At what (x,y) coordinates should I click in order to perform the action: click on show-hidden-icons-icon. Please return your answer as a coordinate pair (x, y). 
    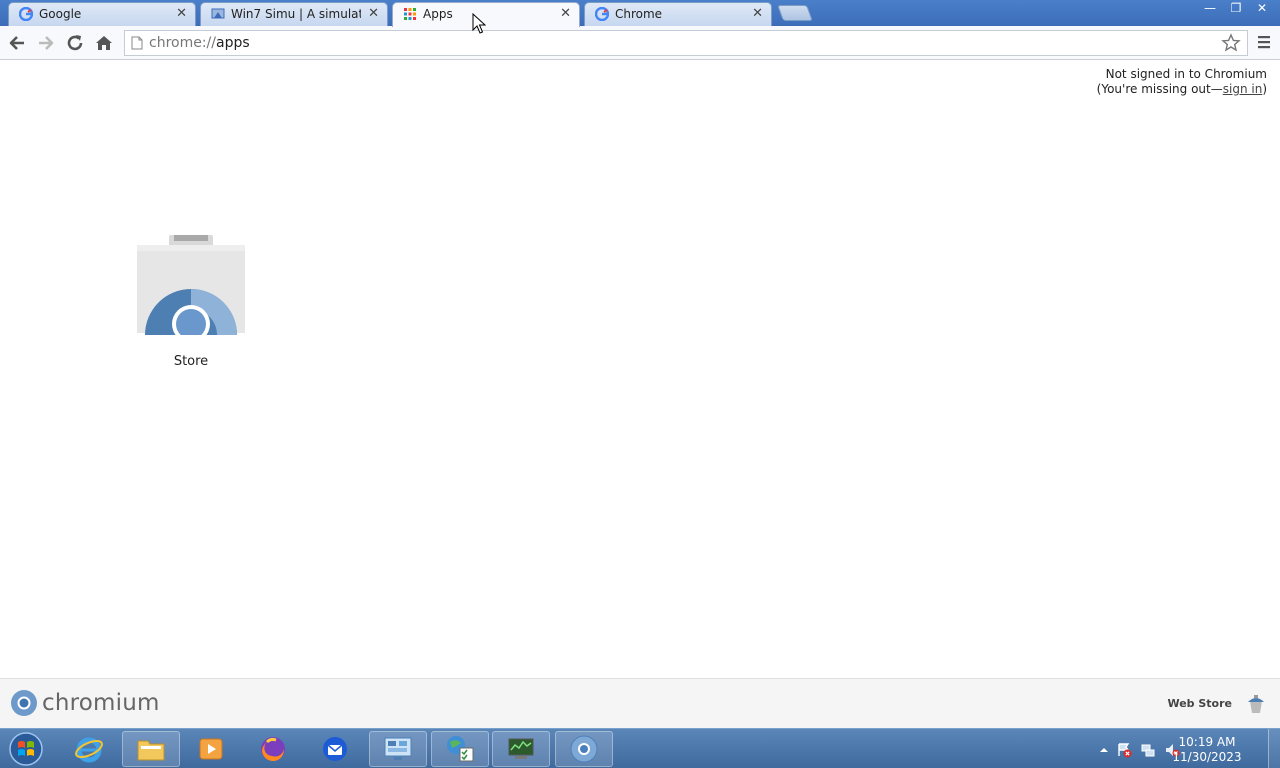
    Looking at the image, I should click on (1104, 750).